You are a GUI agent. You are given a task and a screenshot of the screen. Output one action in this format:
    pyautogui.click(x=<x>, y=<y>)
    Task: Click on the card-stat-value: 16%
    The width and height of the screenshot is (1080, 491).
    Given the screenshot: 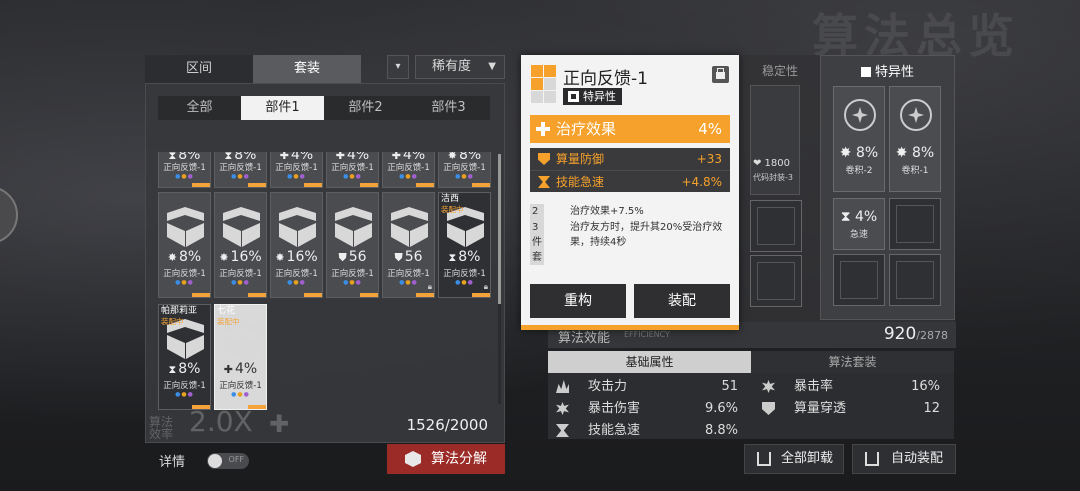 What is the action you would take?
    pyautogui.click(x=246, y=257)
    